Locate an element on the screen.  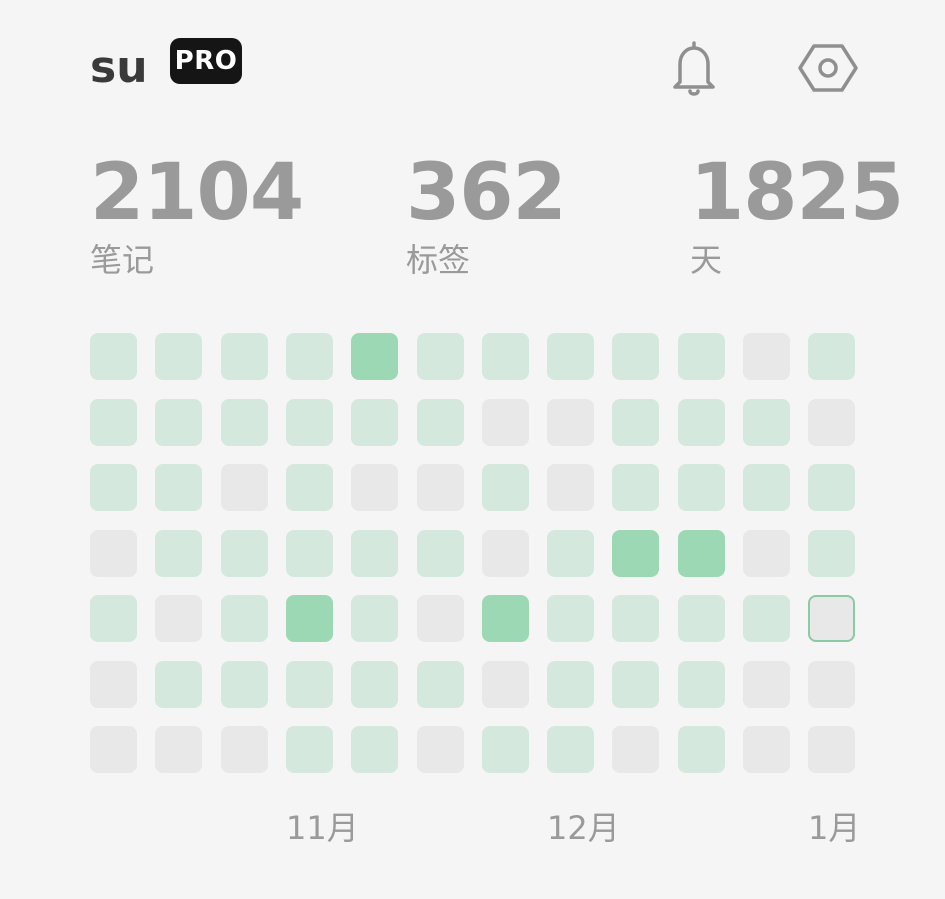
tags-count: 362 is located at coordinates (486, 193).